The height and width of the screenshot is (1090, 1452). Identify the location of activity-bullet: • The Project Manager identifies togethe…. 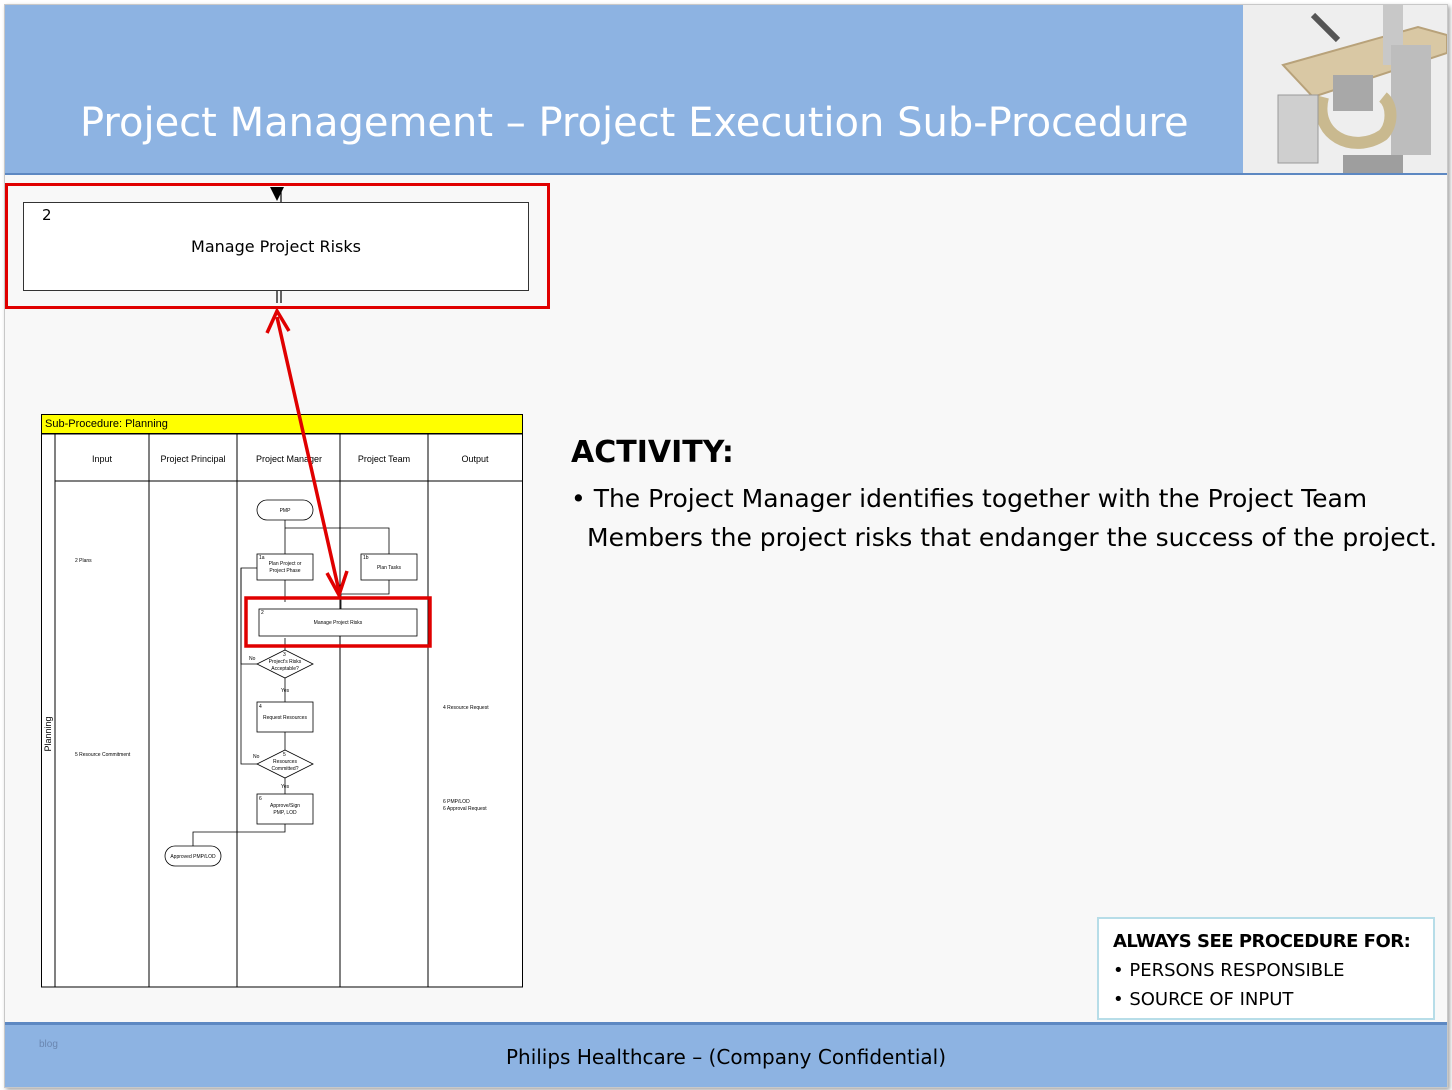
(1004, 518).